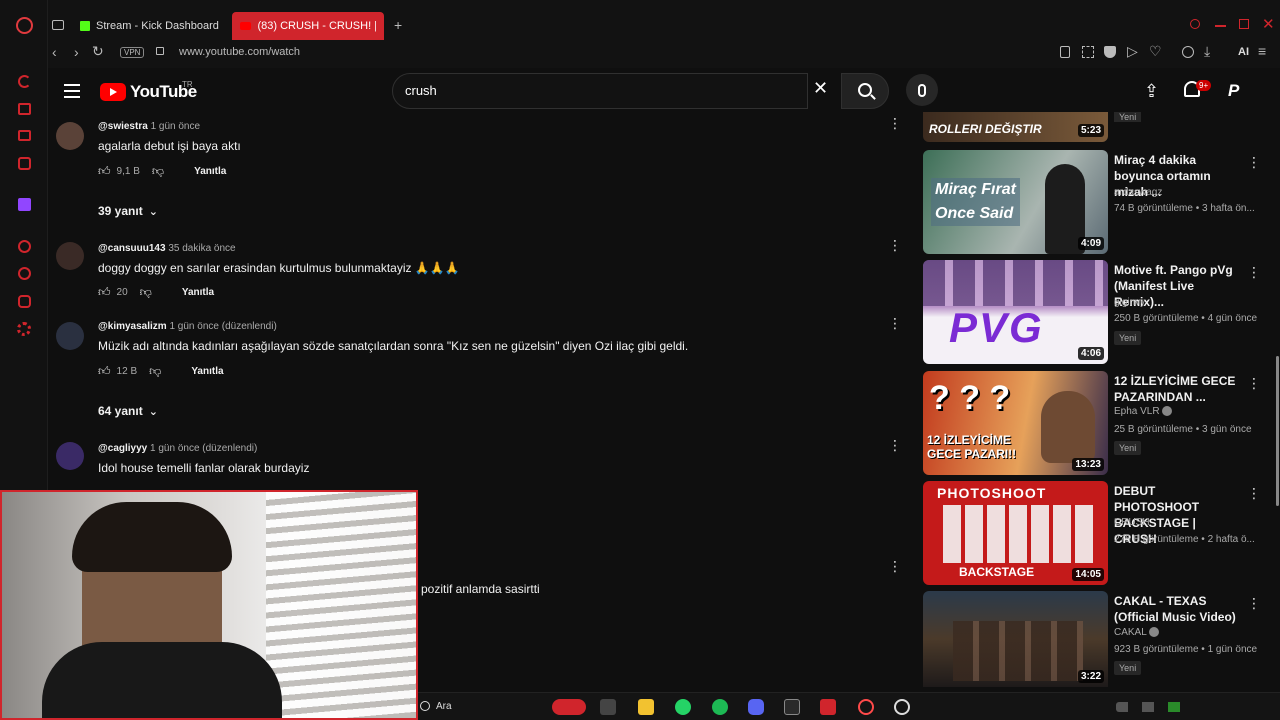  Describe the element at coordinates (98, 51) in the screenshot. I see `reload-icon: ↻` at that location.